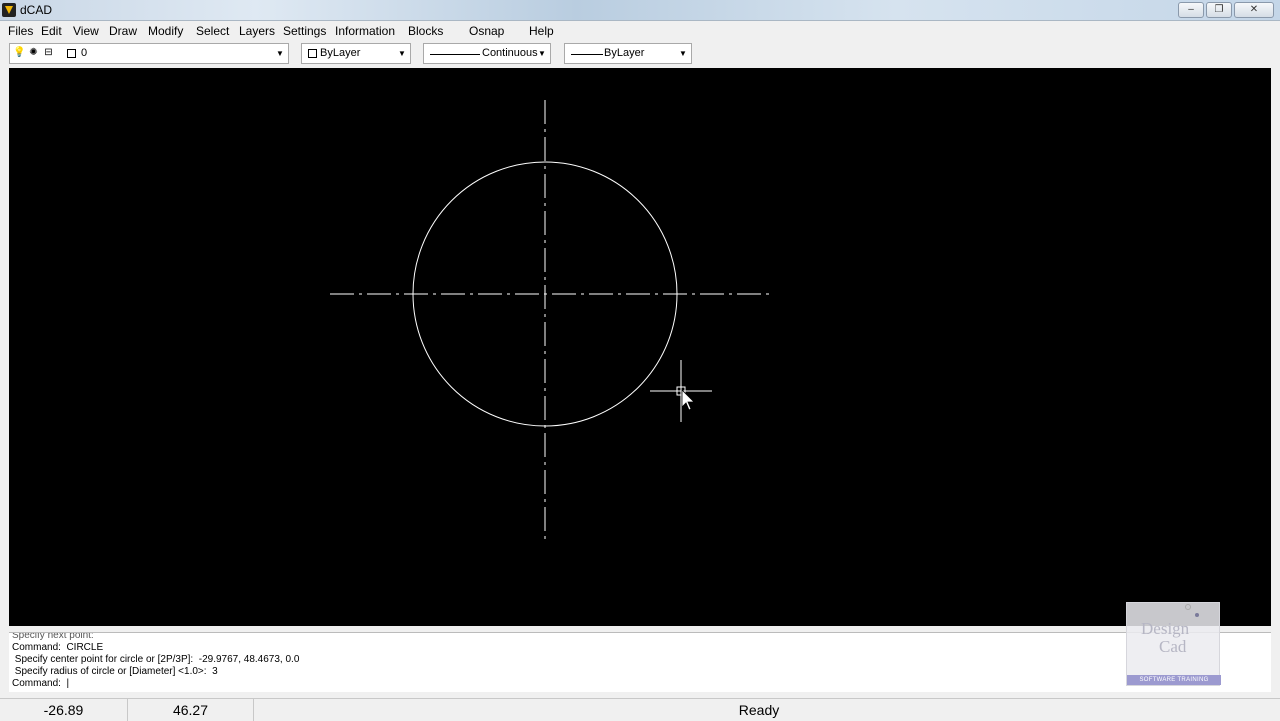  What do you see at coordinates (9, 10) in the screenshot?
I see `app-logo-icon` at bounding box center [9, 10].